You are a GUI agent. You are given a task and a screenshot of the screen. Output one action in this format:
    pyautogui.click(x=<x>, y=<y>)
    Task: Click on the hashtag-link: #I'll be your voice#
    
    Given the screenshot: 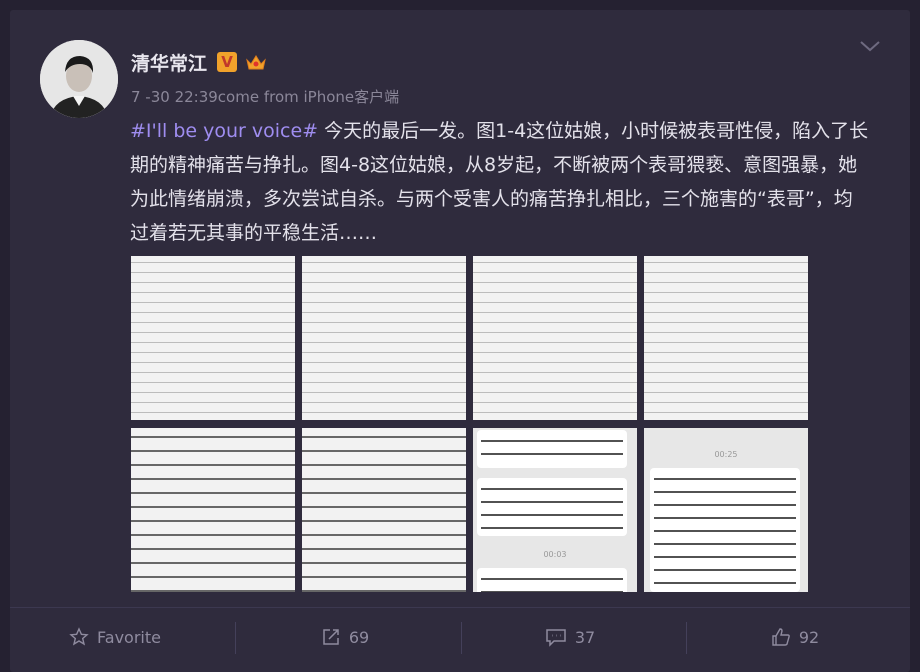 What is the action you would take?
    pyautogui.click(x=224, y=131)
    